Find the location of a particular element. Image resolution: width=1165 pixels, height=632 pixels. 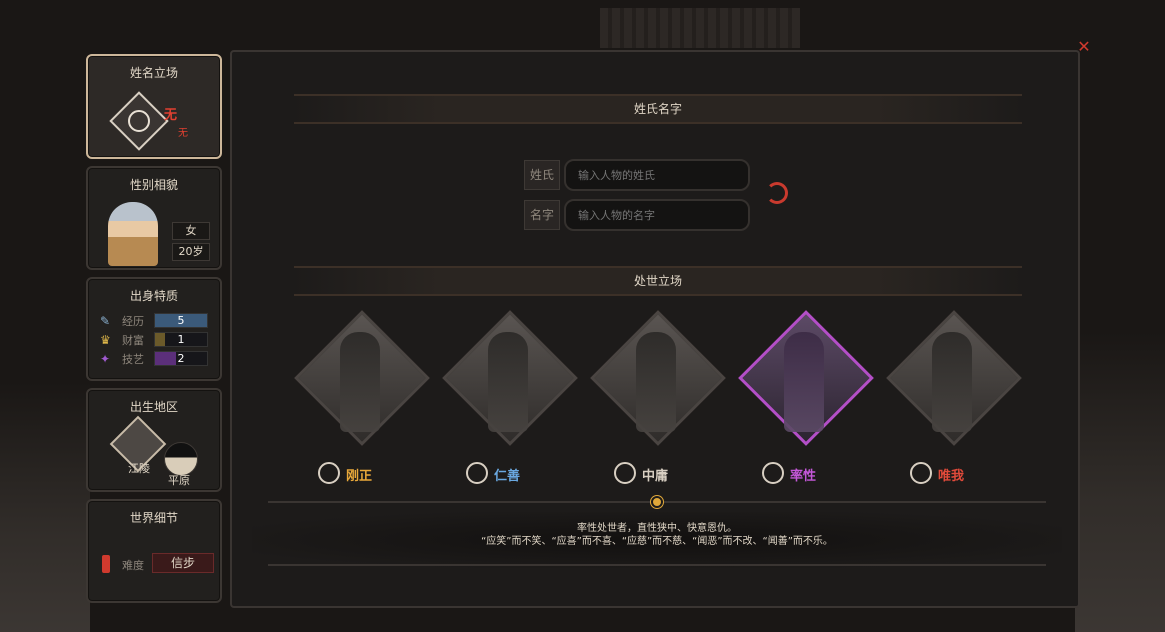

stat-value: 5 is located at coordinates (181, 320).